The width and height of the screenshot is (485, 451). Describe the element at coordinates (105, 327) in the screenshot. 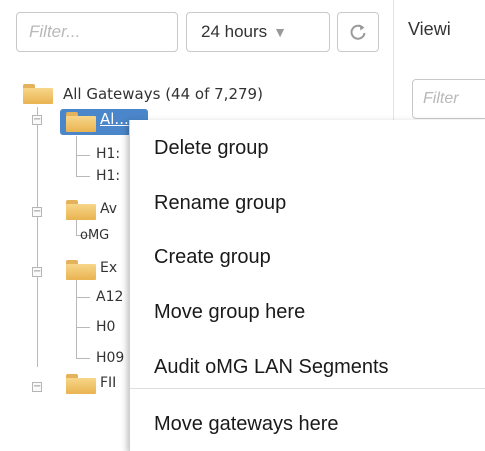

I see `gateway-item: H0` at that location.